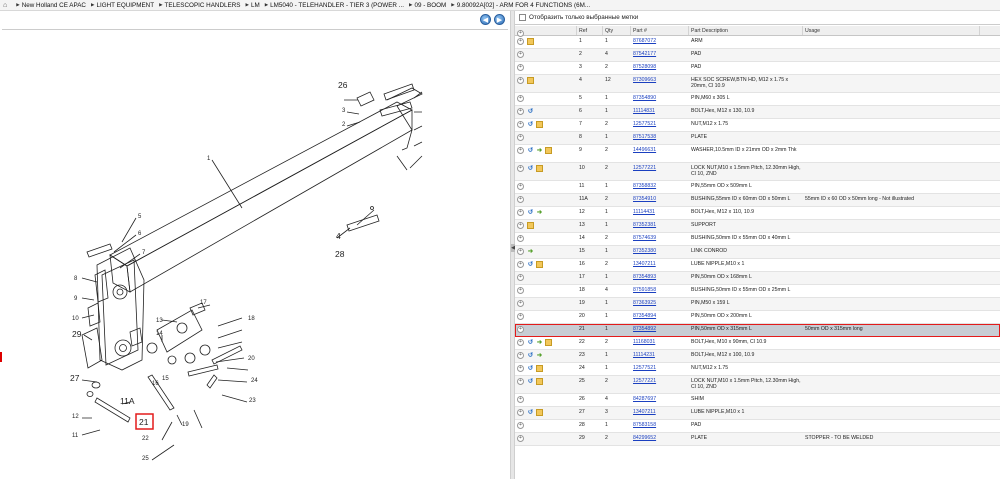 Image resolution: width=1000 pixels, height=479 pixels. What do you see at coordinates (644, 277) in the screenshot?
I see `part-number-link: 87354893` at bounding box center [644, 277].